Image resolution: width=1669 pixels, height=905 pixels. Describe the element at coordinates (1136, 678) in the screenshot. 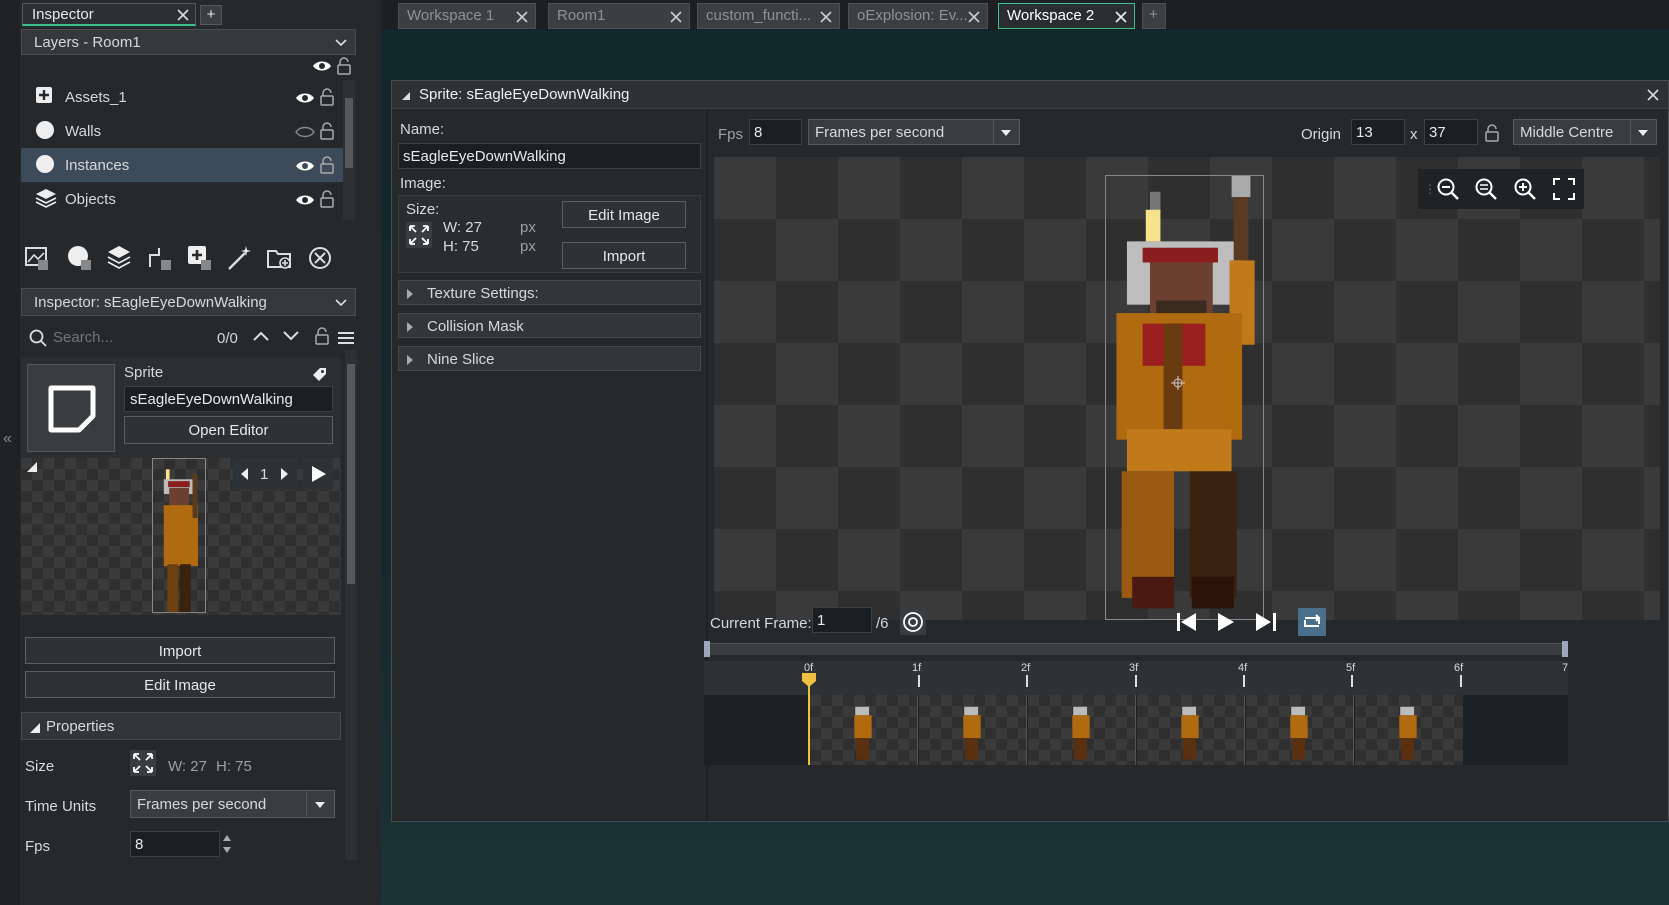

I see `timeline-ruler: 0f 1f 2f 3f 4f 5f 6f 7` at that location.